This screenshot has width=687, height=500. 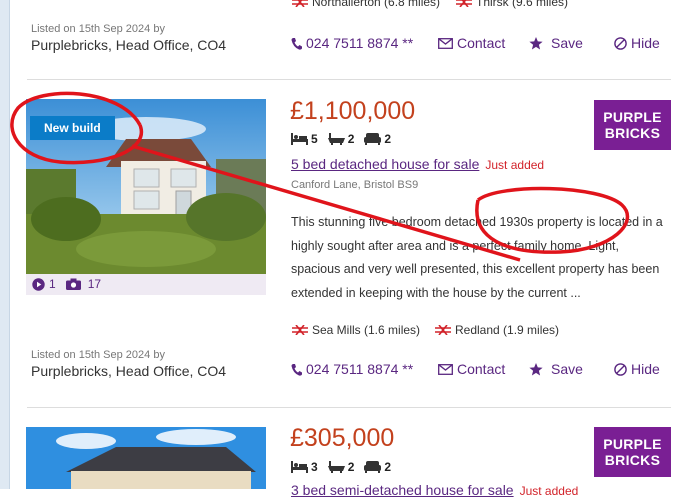 What do you see at coordinates (5, 244) in the screenshot?
I see `page-left-rail` at bounding box center [5, 244].